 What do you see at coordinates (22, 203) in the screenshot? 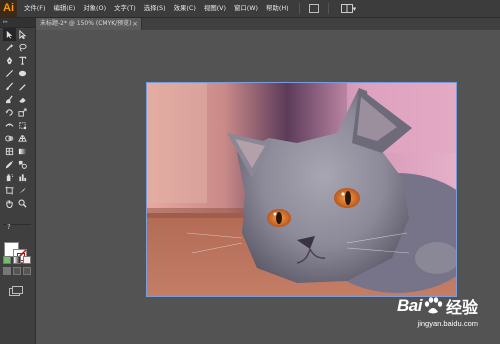
I see `zoom-tool-icon` at bounding box center [22, 203].